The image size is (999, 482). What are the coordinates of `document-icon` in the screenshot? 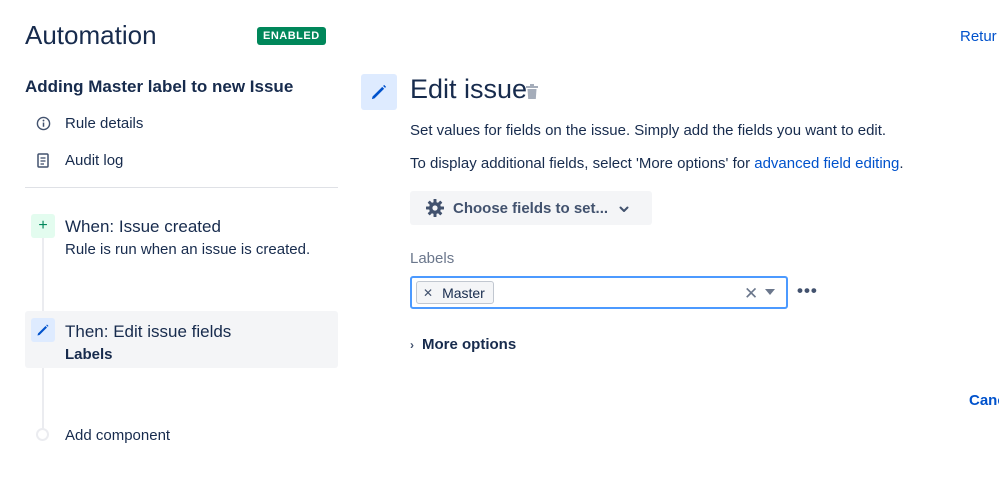 It's located at (43, 161).